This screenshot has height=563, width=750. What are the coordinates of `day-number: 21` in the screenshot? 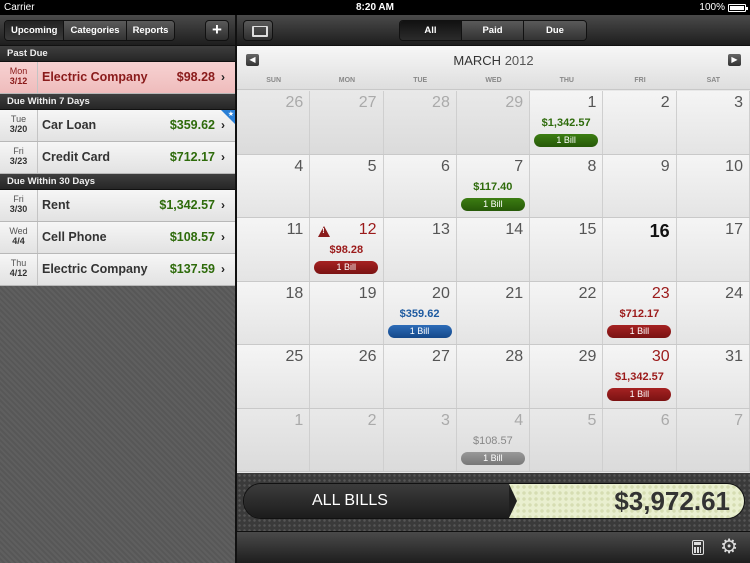 It's located at (514, 293).